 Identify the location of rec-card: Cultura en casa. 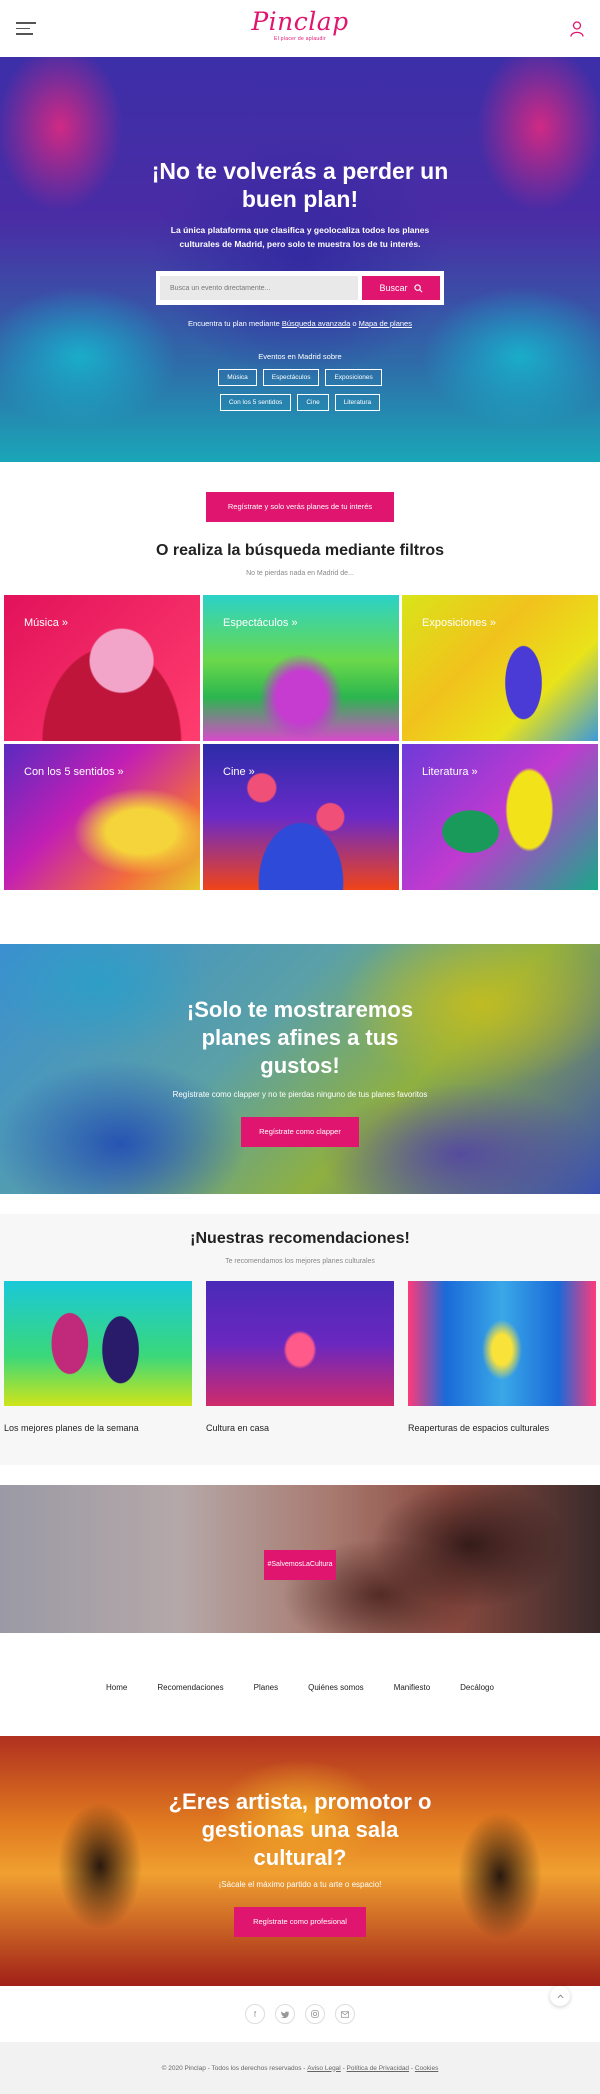
(300, 1357).